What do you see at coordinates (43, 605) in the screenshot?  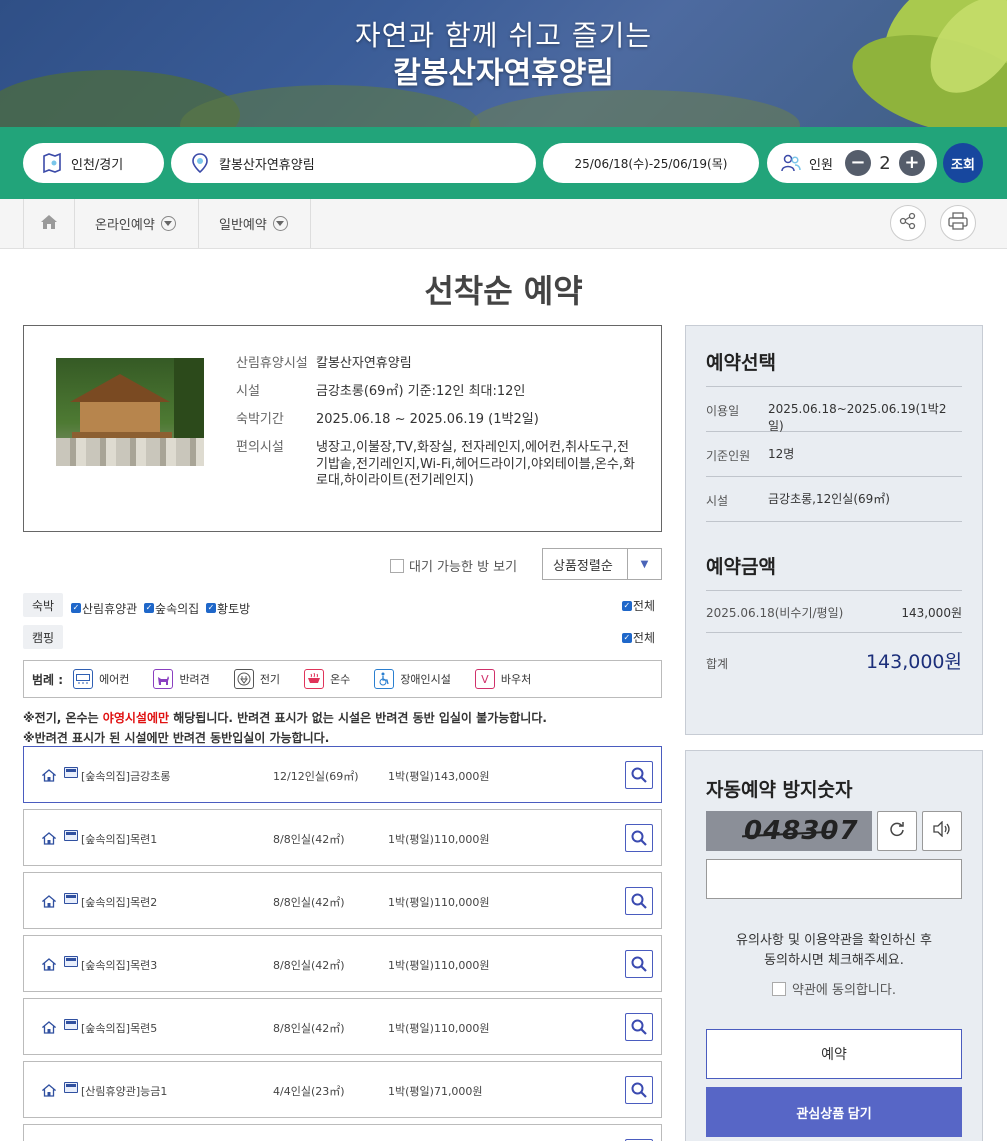 I see `stay-tag: 숙박` at bounding box center [43, 605].